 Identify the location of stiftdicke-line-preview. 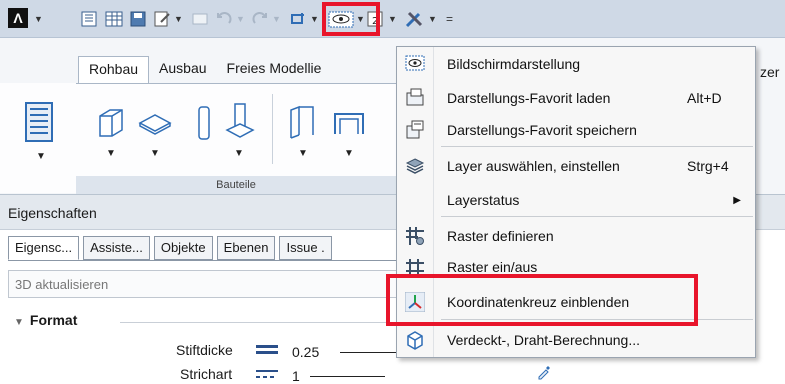
(370, 352).